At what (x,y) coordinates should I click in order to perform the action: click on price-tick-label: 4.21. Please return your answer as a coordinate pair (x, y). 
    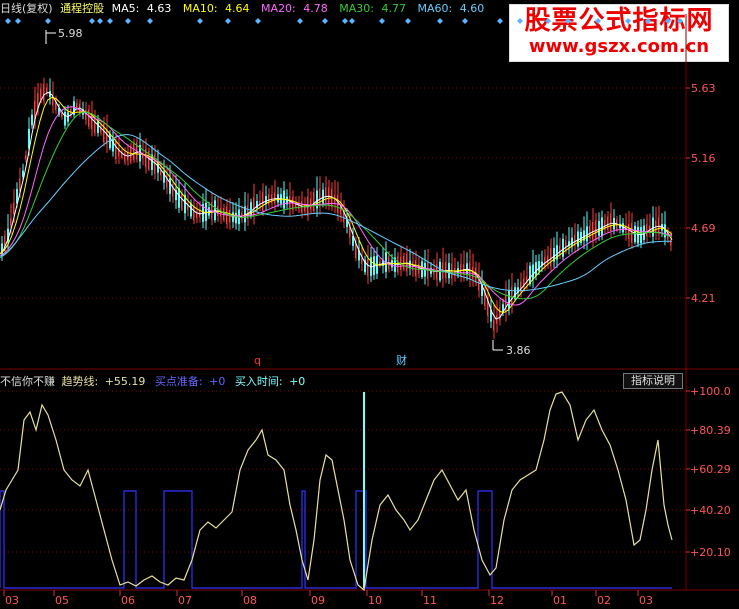
    Looking at the image, I should click on (703, 298).